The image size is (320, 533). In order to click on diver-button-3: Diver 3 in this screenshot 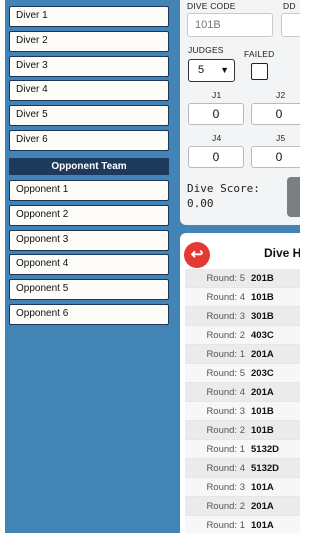, I will do `click(89, 66)`.